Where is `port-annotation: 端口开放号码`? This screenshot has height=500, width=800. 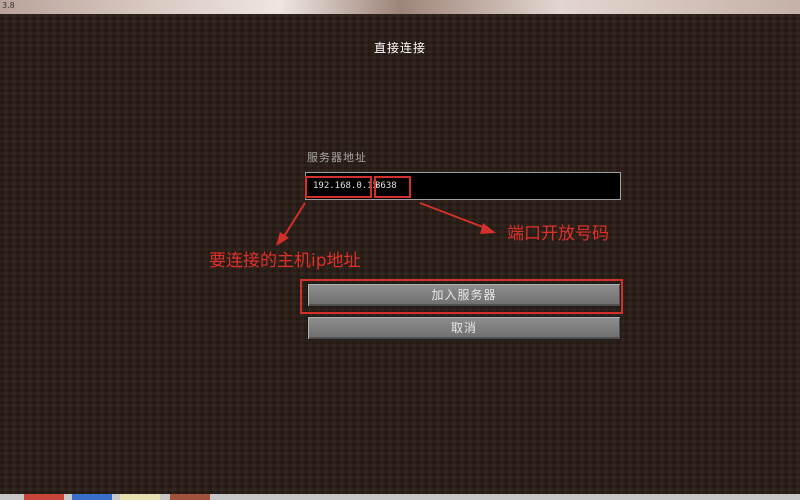 port-annotation: 端口开放号码 is located at coordinates (558, 234).